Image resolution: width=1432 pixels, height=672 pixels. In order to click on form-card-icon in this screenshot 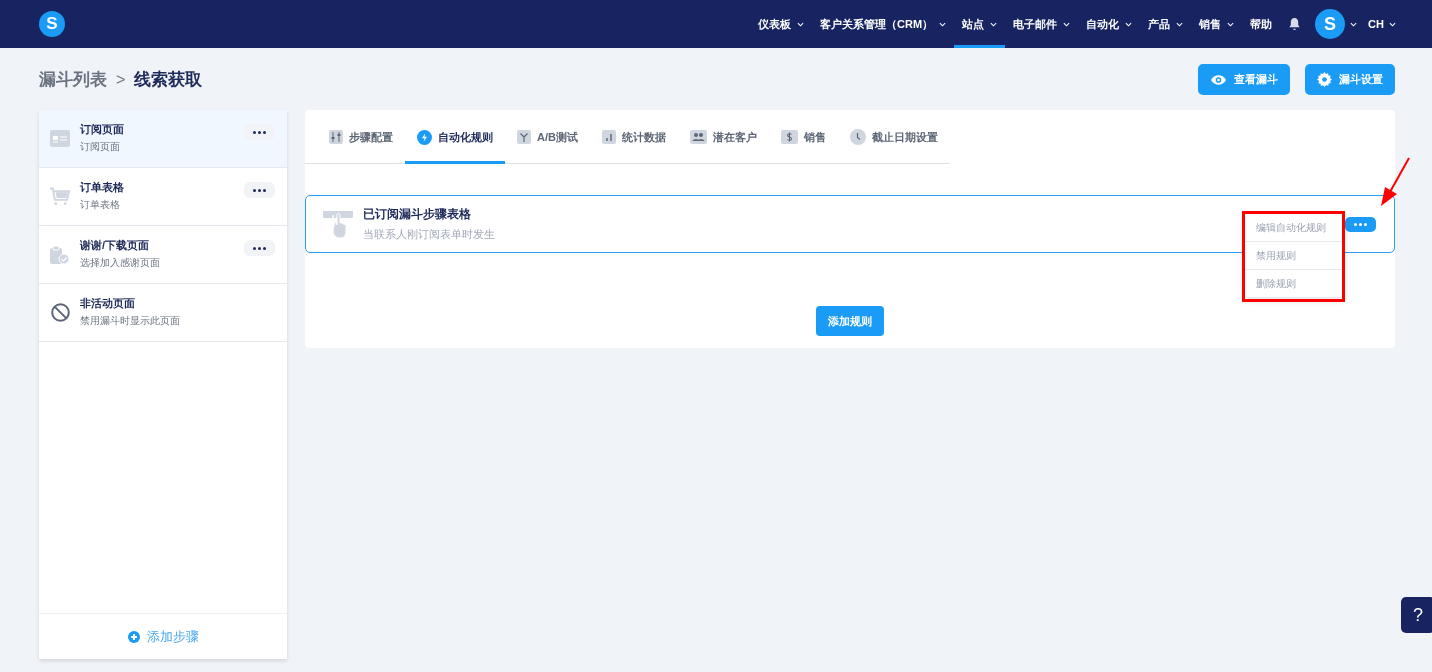, I will do `click(60, 138)`.